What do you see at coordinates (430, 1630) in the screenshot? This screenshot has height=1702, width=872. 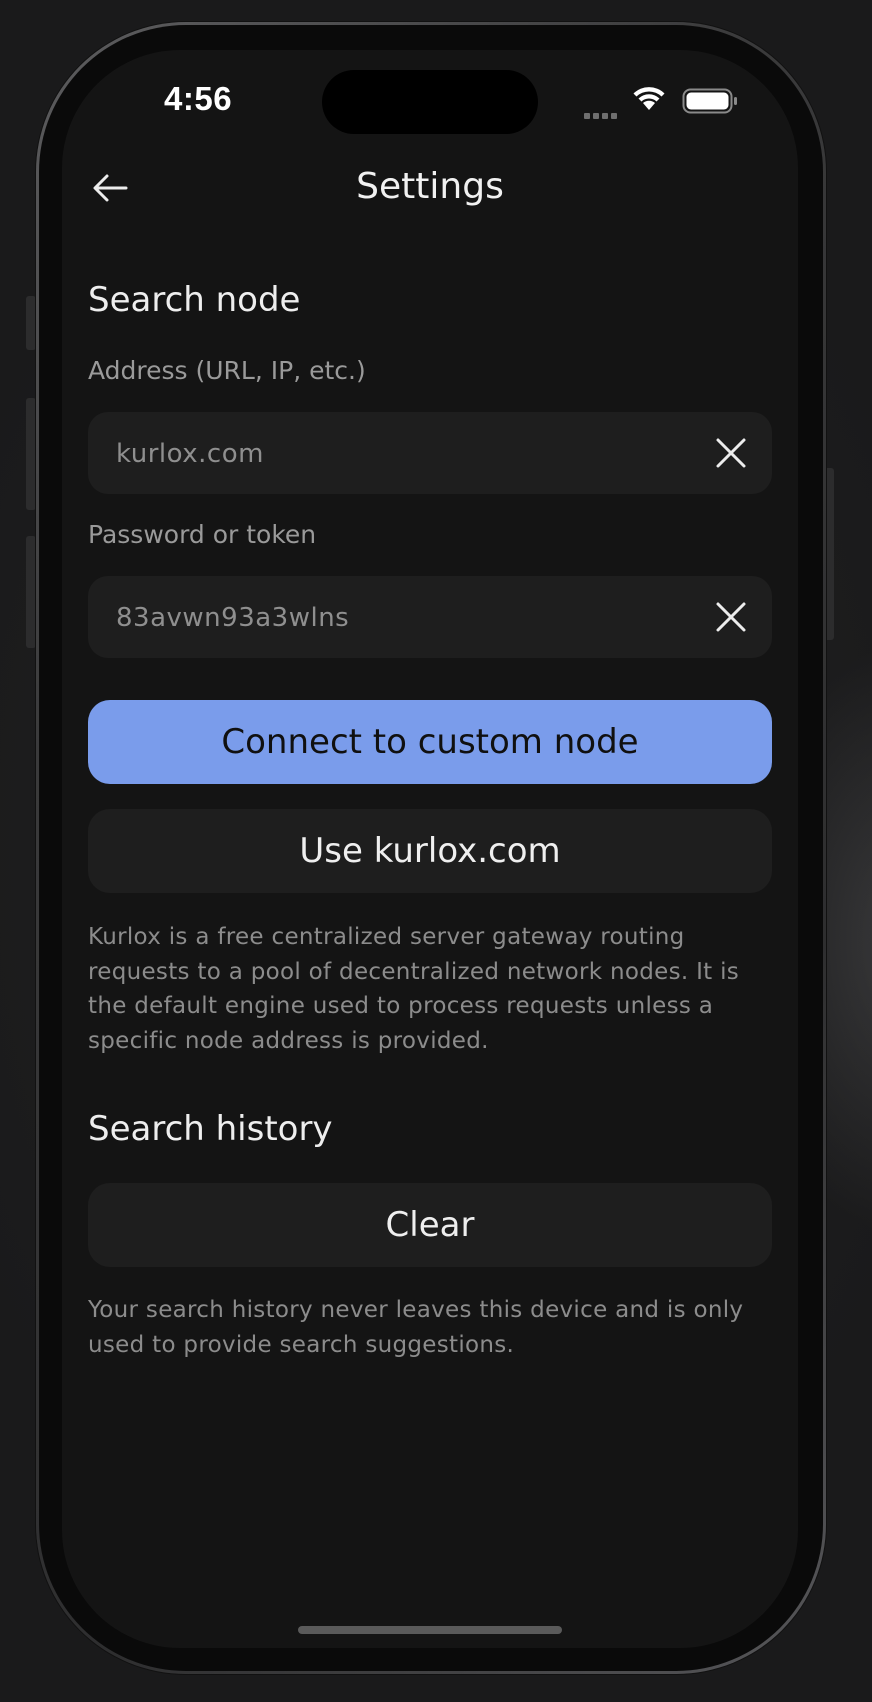 I see `home-indicator` at bounding box center [430, 1630].